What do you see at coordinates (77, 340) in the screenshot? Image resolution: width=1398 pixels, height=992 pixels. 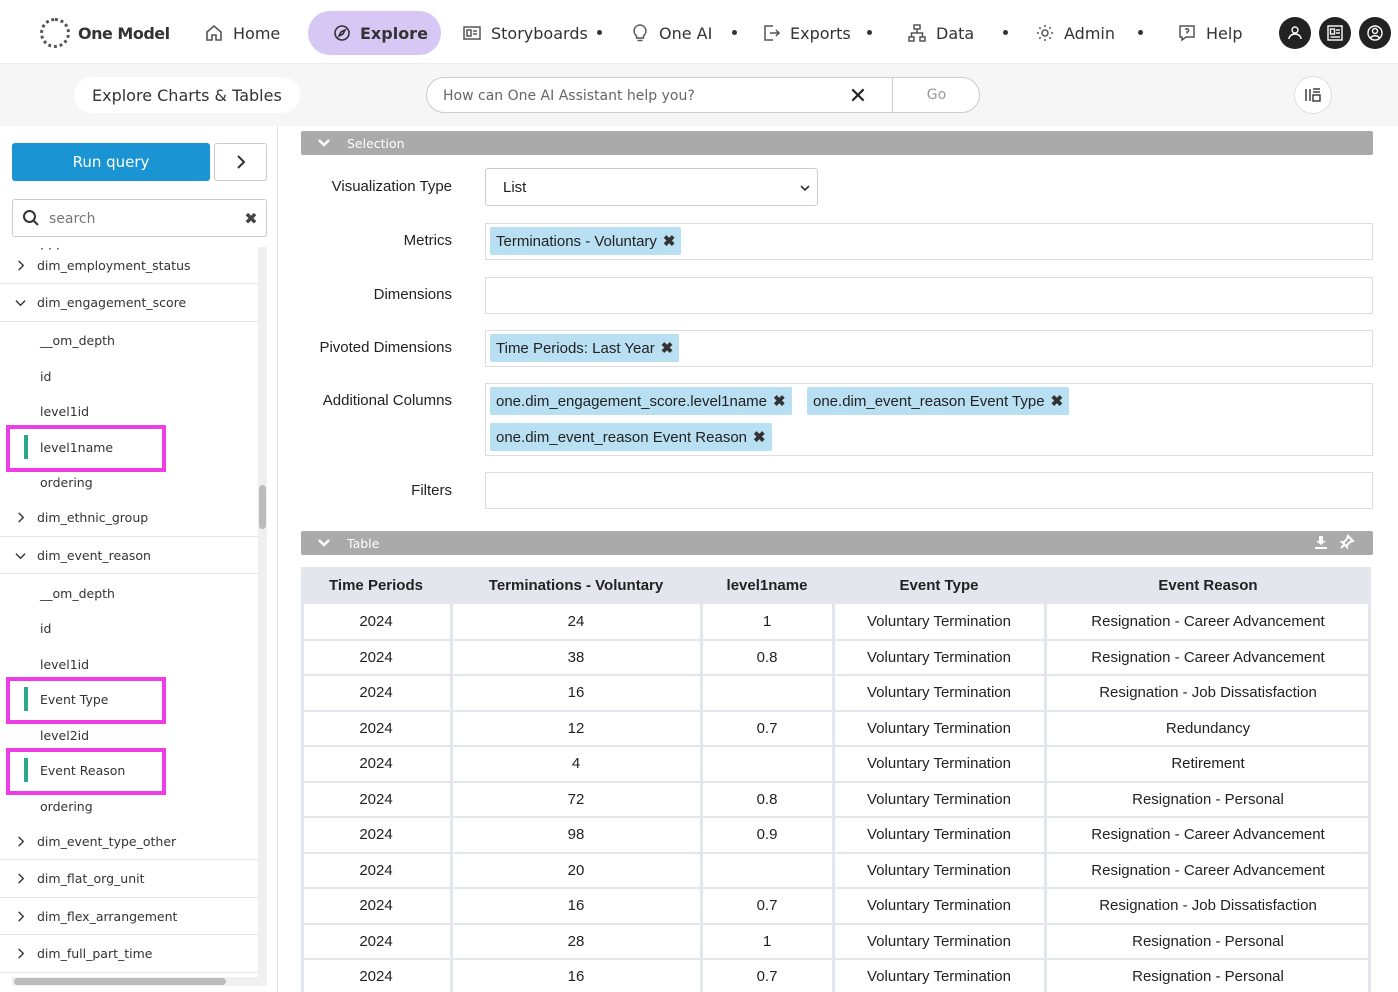 I see `tree-field-label: __om_depth` at bounding box center [77, 340].